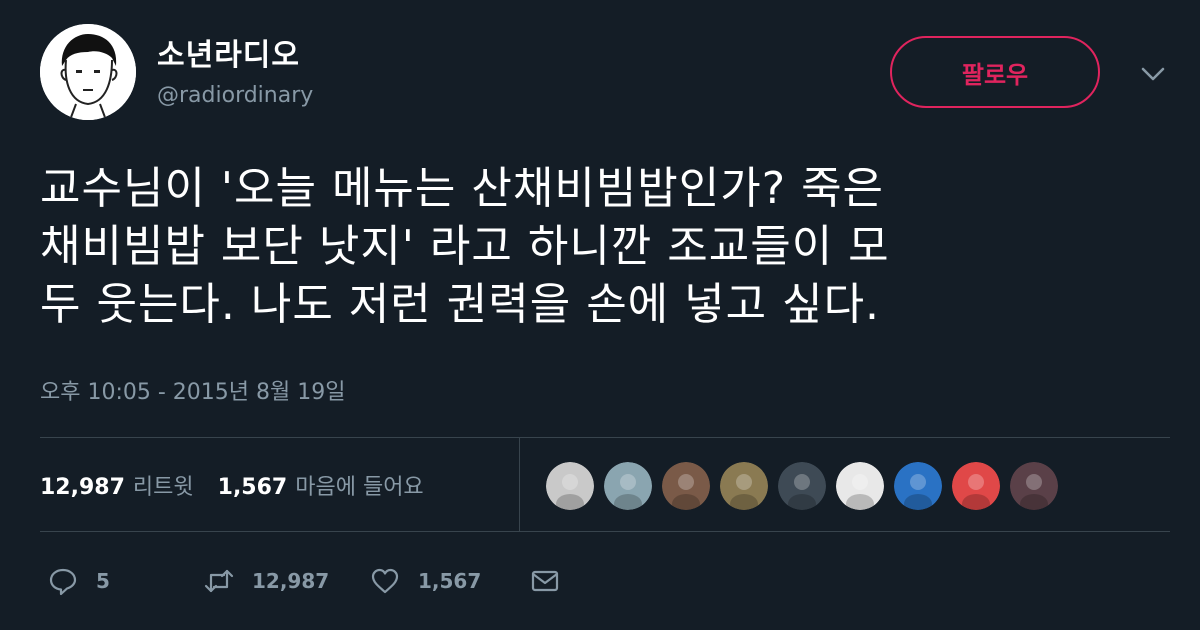 This screenshot has height=630, width=1200. I want to click on tweet-stats: 12,987 리트윗 1,567 마음에 들어요, so click(244, 485).